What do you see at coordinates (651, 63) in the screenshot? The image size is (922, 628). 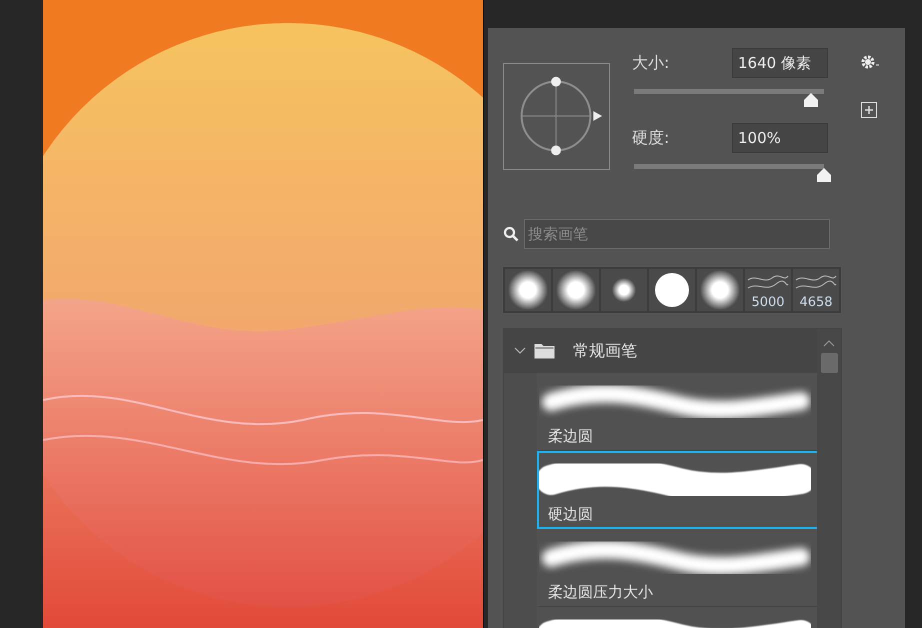 I see `control-label: 大小:` at bounding box center [651, 63].